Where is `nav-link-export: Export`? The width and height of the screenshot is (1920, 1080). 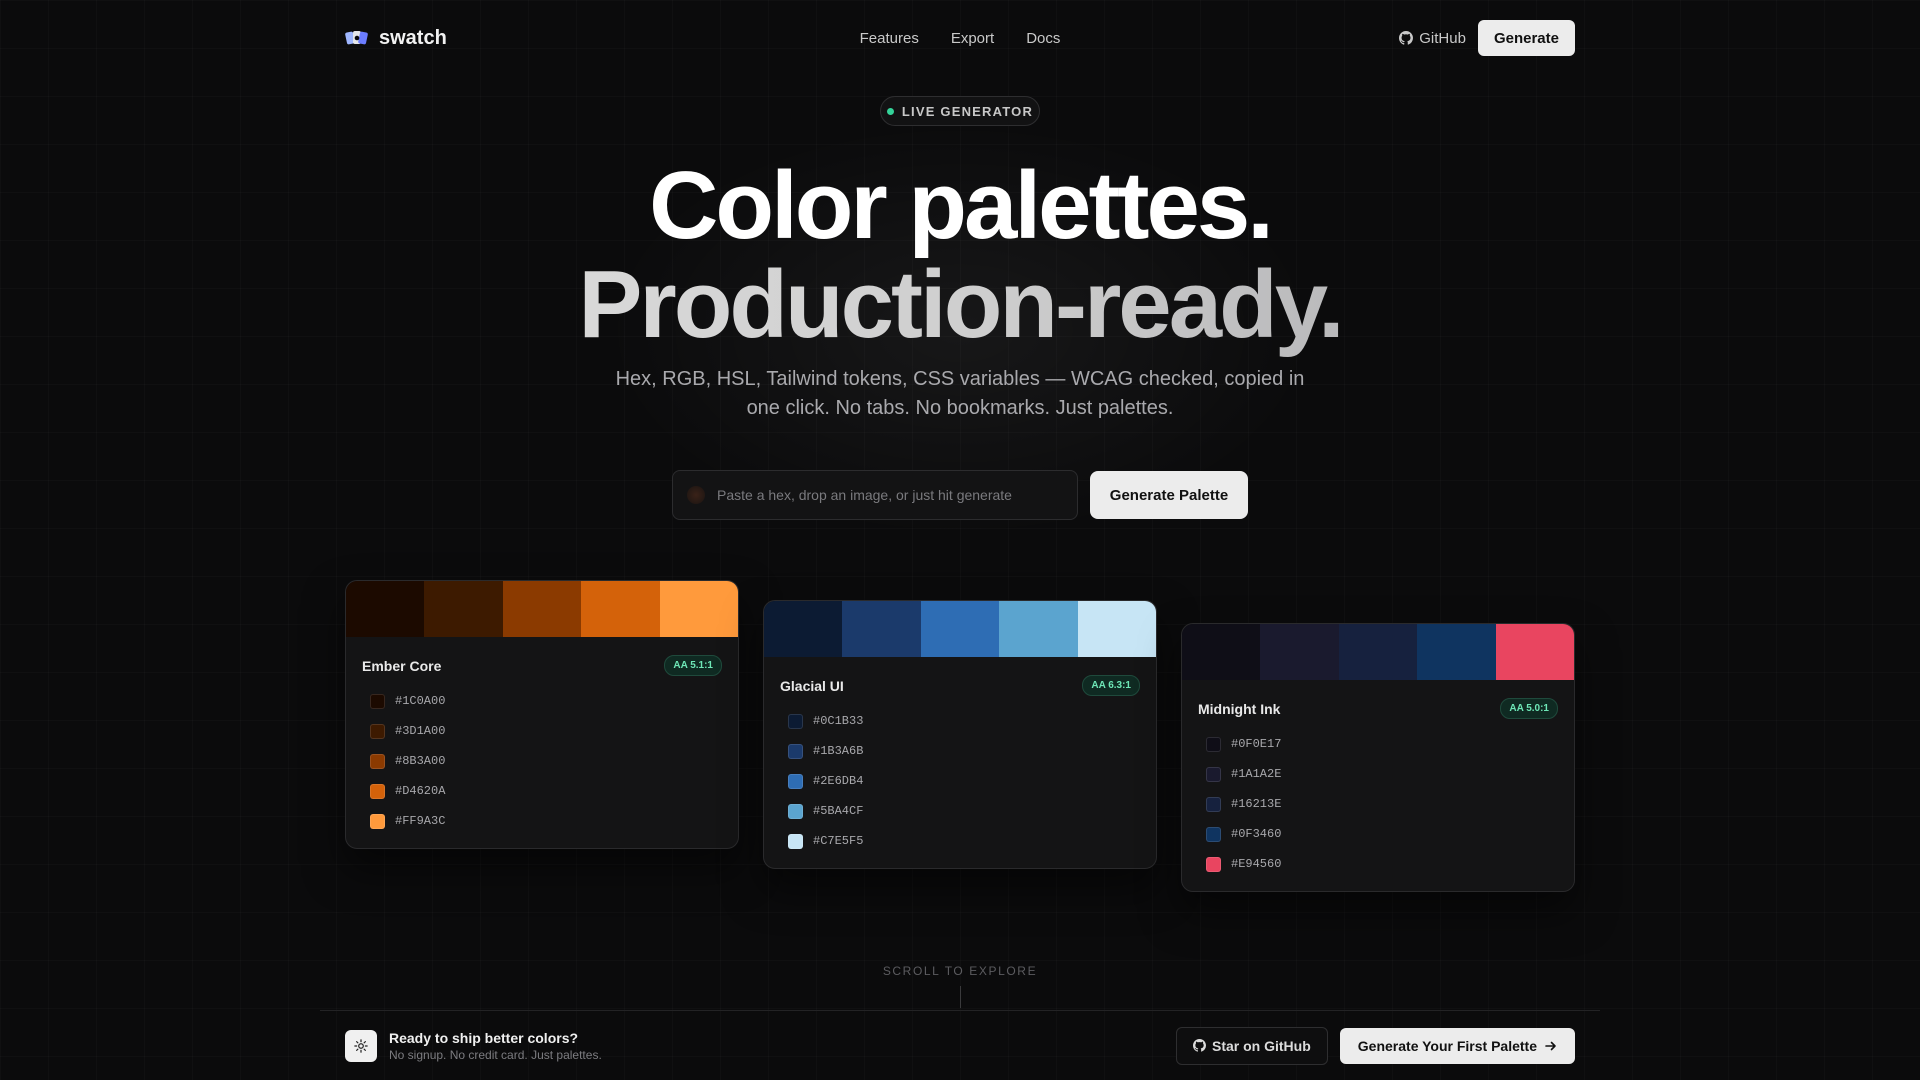 nav-link-export: Export is located at coordinates (972, 38).